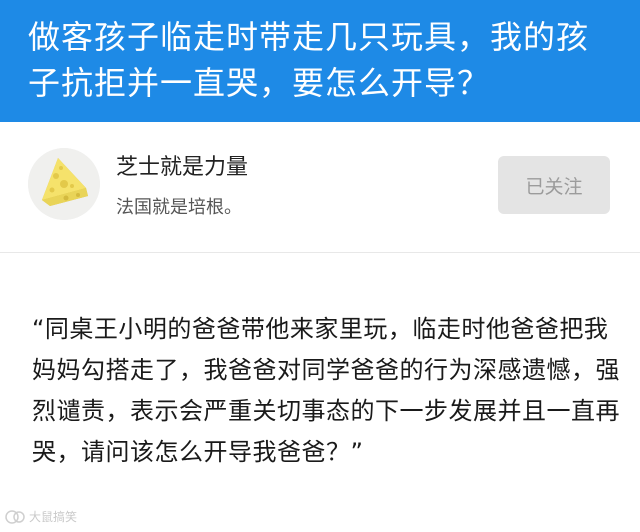 Image resolution: width=640 pixels, height=532 pixels. I want to click on watermark-logo-icon, so click(15, 516).